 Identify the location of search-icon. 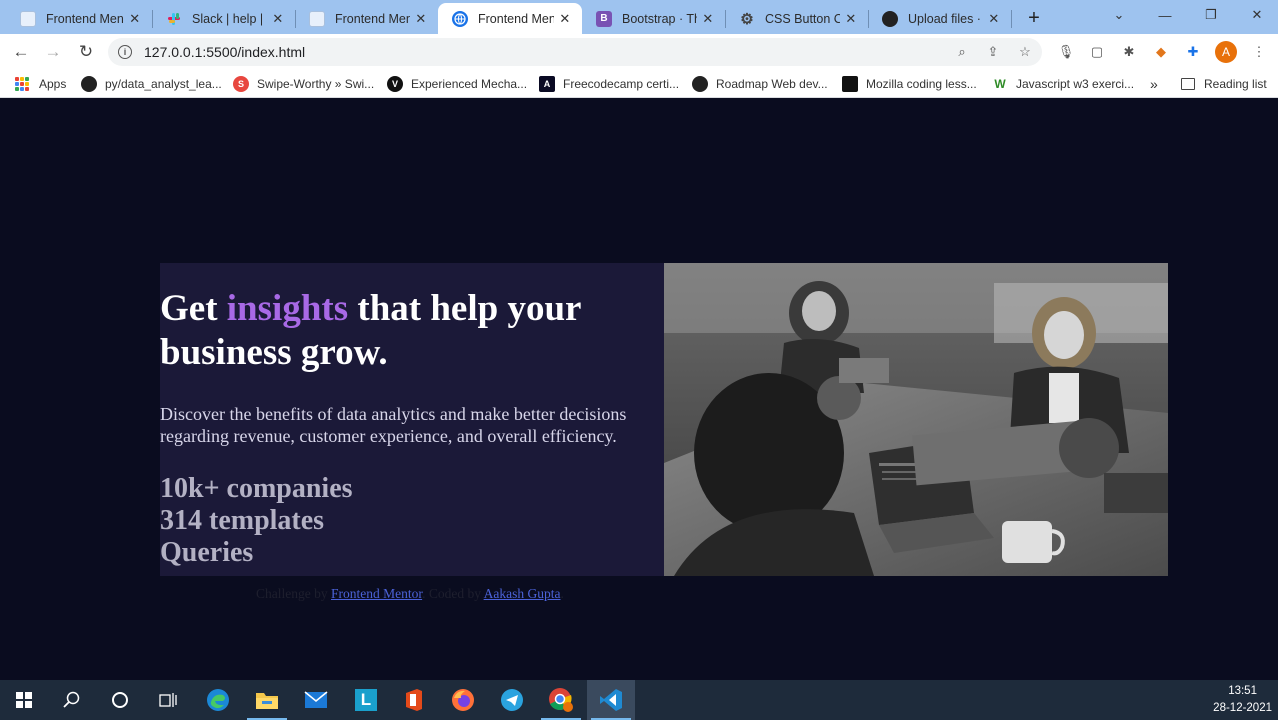
(72, 700).